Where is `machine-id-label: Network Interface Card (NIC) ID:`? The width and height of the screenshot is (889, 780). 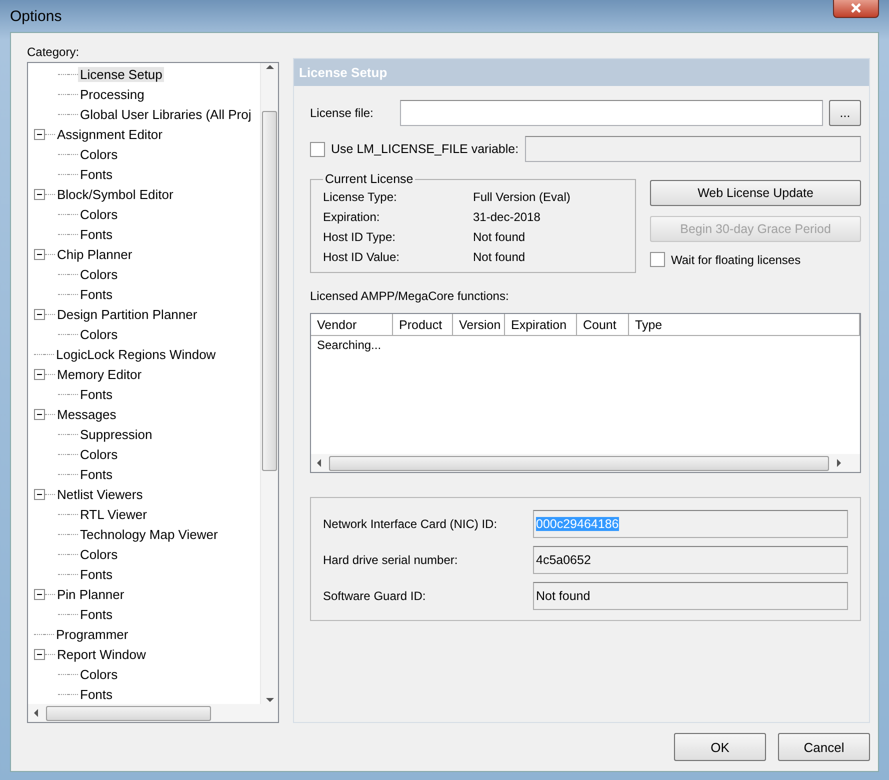
machine-id-label: Network Interface Card (NIC) ID: is located at coordinates (410, 524).